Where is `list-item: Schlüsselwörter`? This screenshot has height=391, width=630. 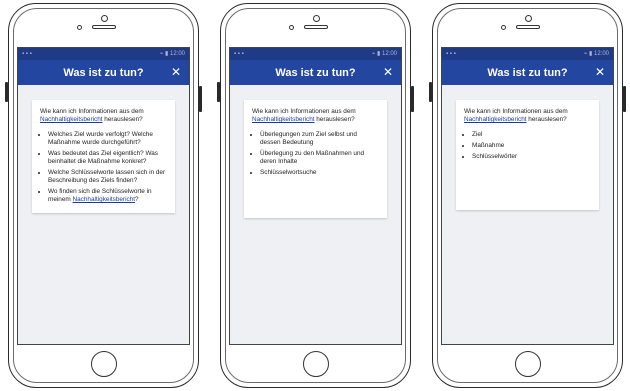
list-item: Schlüsselwörter is located at coordinates (531, 157).